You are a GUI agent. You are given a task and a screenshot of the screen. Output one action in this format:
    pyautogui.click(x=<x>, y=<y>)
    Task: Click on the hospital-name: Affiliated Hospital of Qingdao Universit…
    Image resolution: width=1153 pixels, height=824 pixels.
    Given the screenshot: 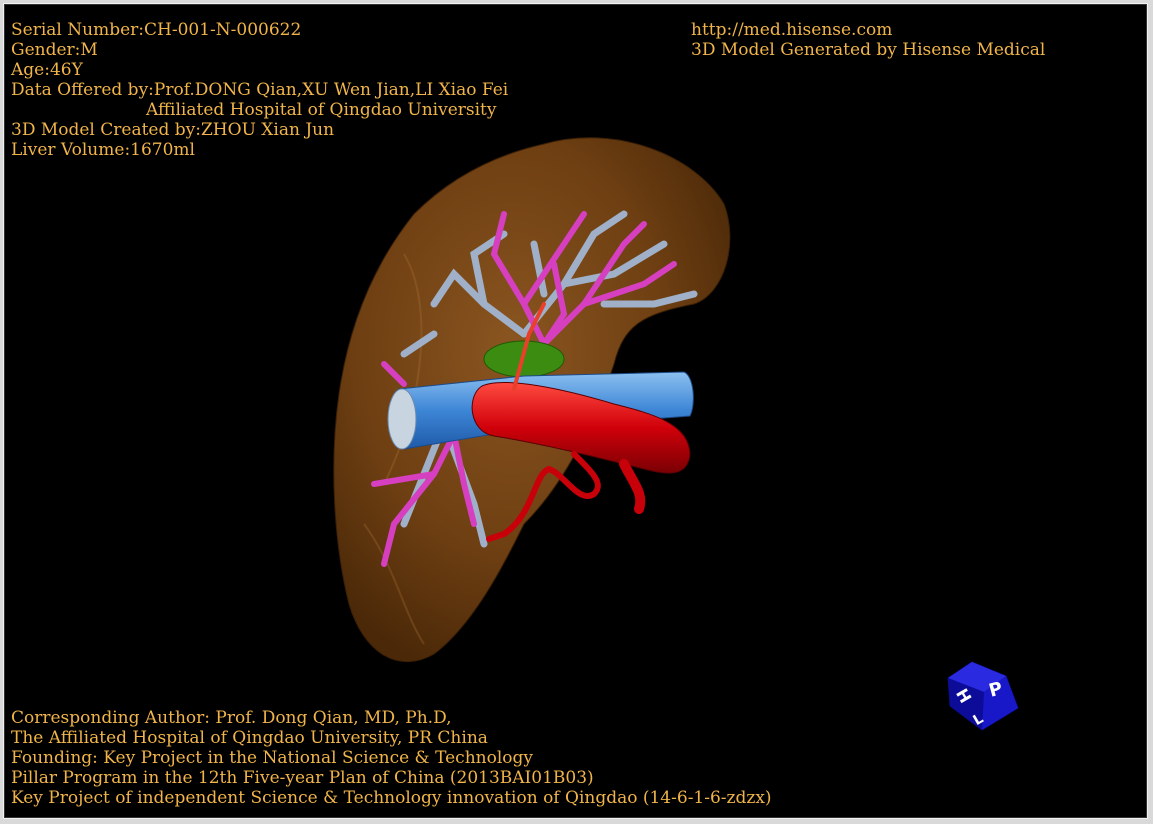 What is the action you would take?
    pyautogui.click(x=321, y=110)
    